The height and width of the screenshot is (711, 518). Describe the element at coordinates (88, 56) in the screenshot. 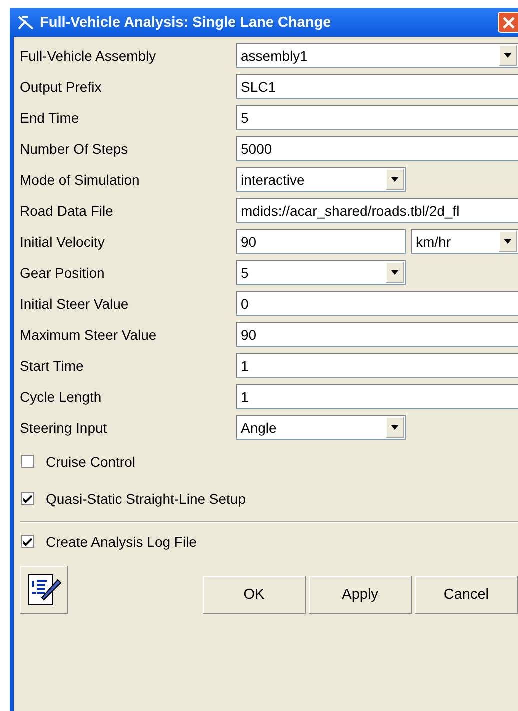

I see `field-label: Full-Vehicle Assembly` at that location.